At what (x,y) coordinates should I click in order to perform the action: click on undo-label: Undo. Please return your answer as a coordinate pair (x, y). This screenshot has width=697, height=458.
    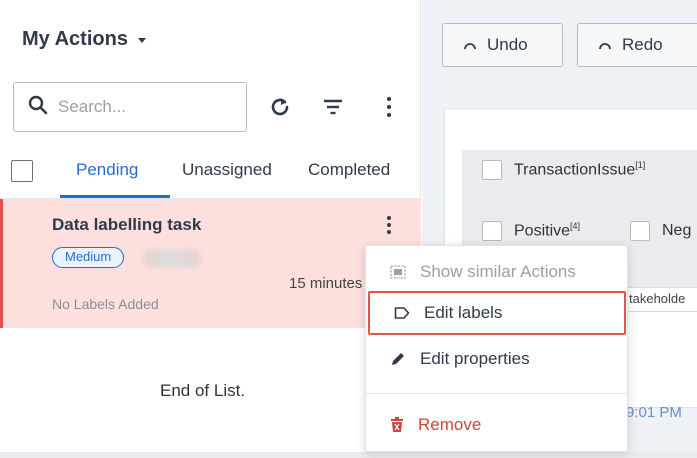
    Looking at the image, I should click on (507, 44).